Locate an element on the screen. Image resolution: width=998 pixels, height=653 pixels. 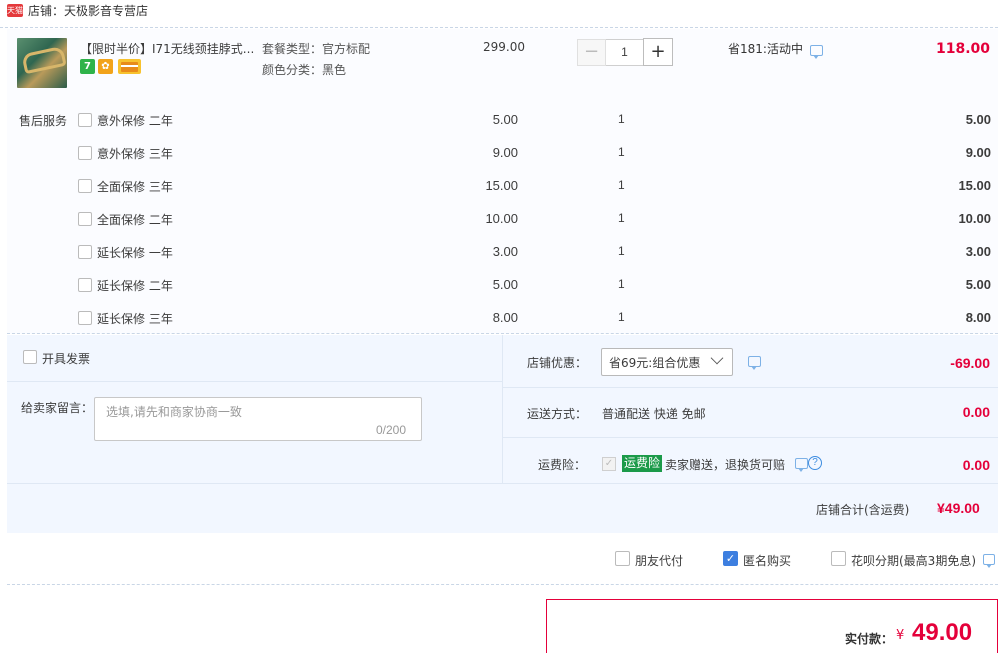
help-icon: ? is located at coordinates (815, 463).